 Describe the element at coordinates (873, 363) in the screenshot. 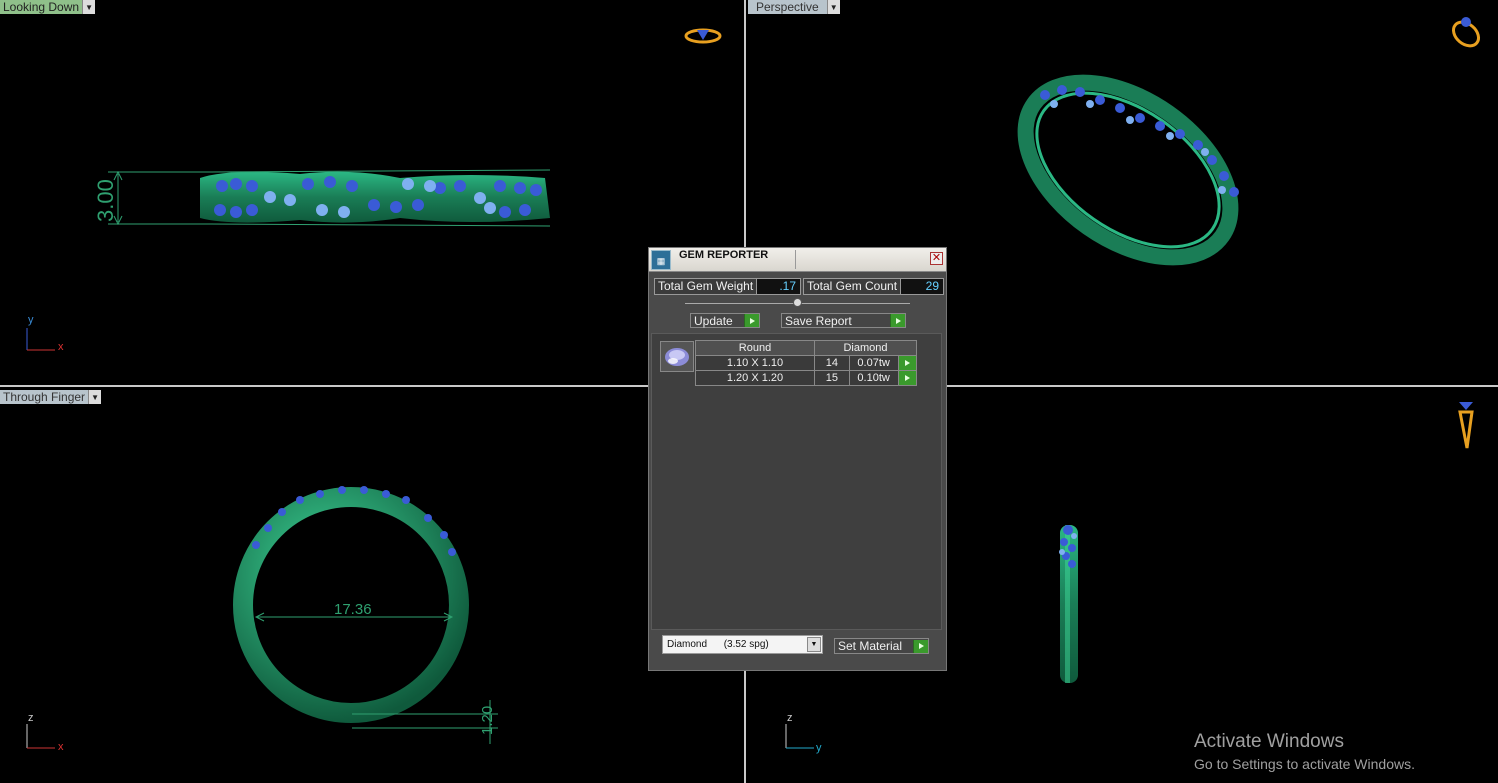

I see `gem-weight: 0.07tw` at that location.